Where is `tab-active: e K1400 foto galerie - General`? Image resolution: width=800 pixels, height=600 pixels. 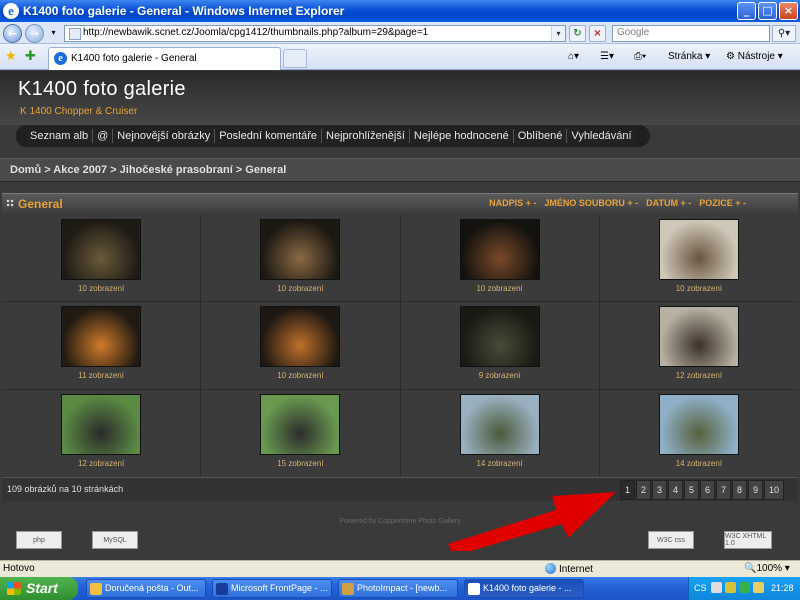 tab-active: e K1400 foto galerie - General is located at coordinates (164, 58).